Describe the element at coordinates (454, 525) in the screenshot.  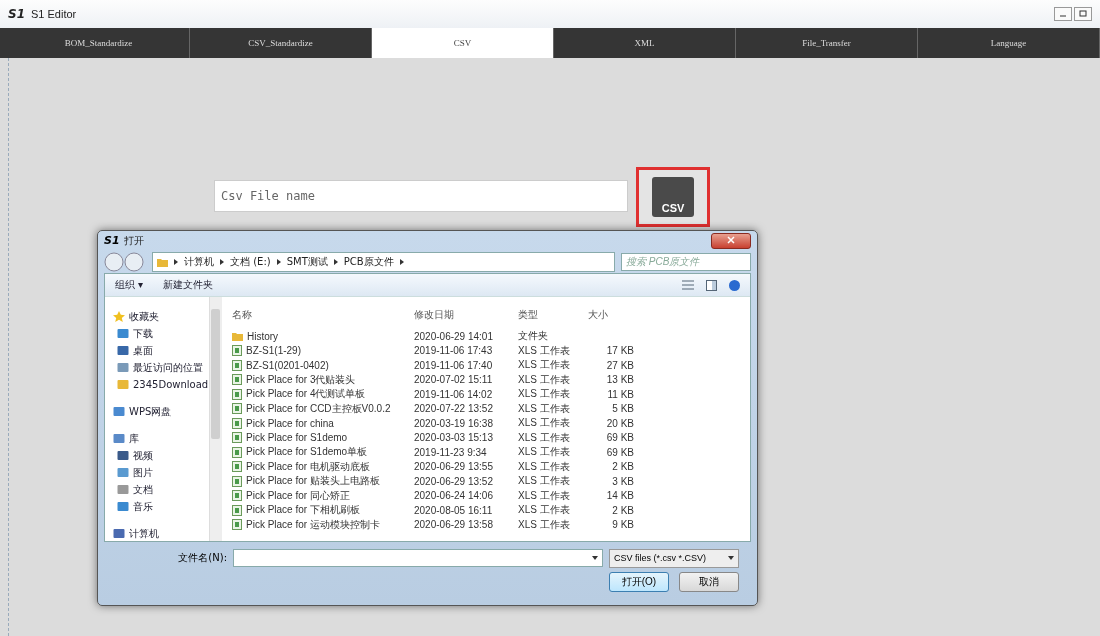
I see `table-cell-text: 2020-06-29 13:58` at that location.